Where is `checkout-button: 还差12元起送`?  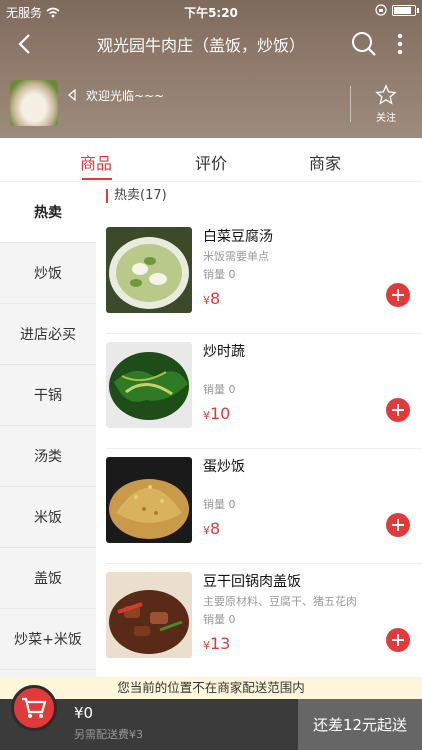
checkout-button: 还差12元起送 is located at coordinates (360, 724).